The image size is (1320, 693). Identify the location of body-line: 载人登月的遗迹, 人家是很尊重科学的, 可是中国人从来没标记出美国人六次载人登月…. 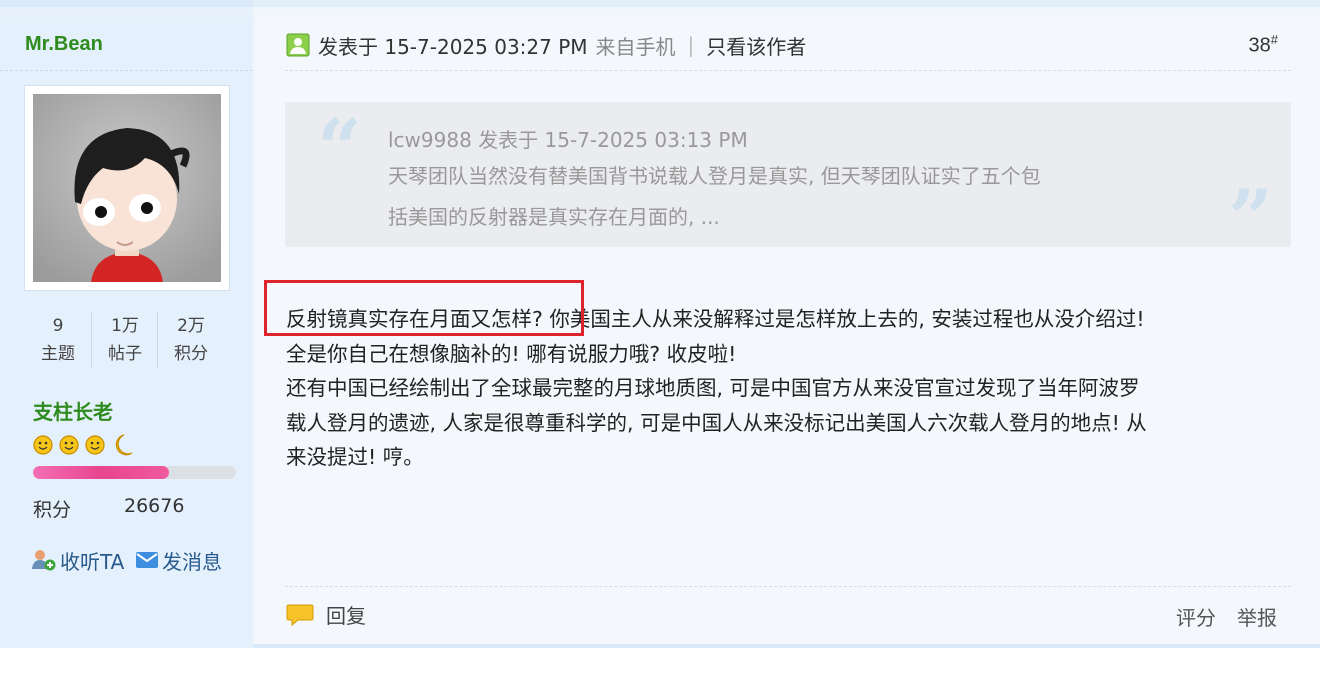
(716, 422).